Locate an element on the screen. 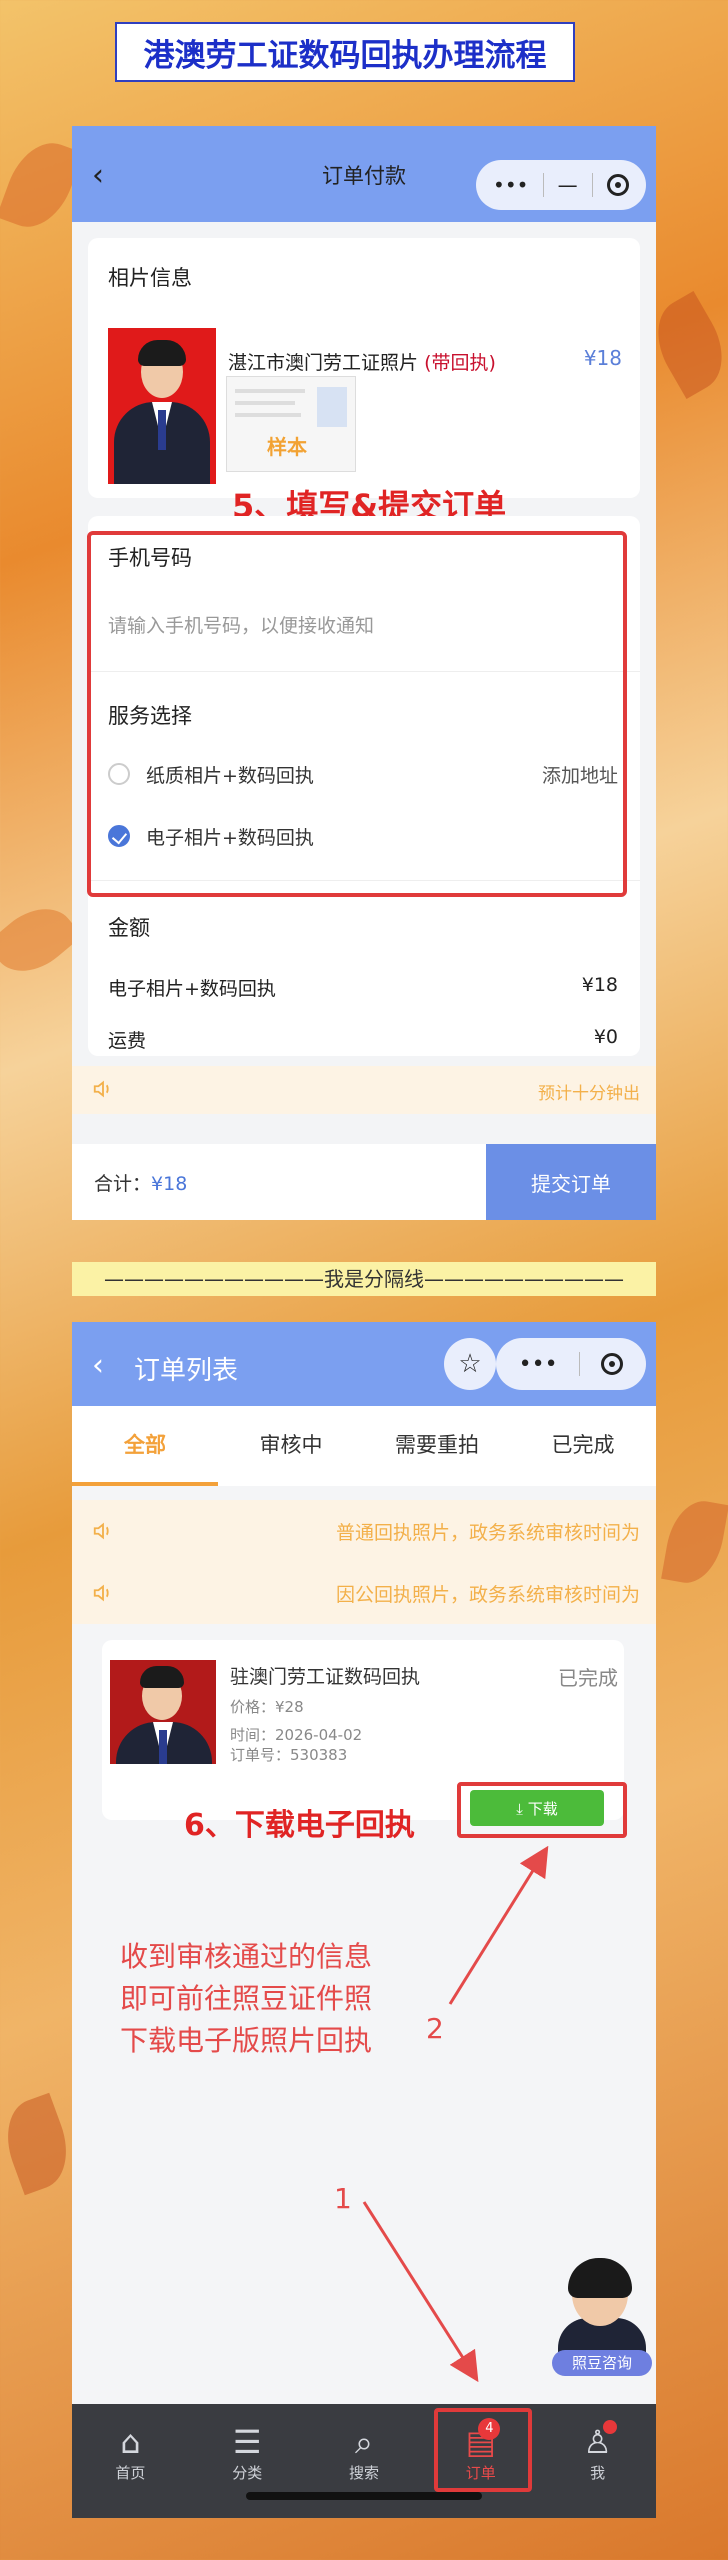  id-photo-portrait is located at coordinates (162, 406).